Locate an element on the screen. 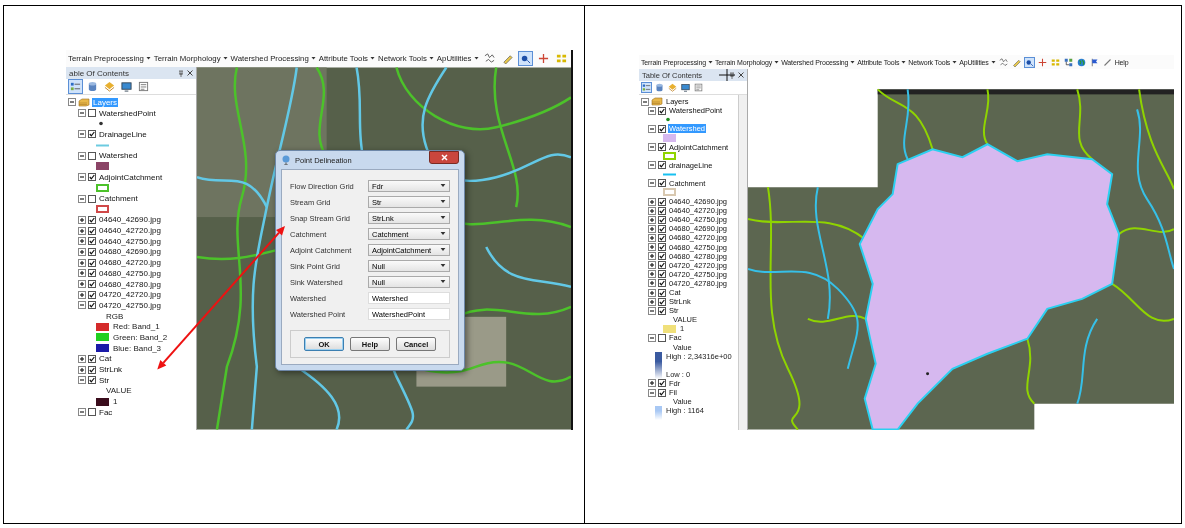 The width and height of the screenshot is (1185, 528). layer-name: StrLnk is located at coordinates (111, 370).